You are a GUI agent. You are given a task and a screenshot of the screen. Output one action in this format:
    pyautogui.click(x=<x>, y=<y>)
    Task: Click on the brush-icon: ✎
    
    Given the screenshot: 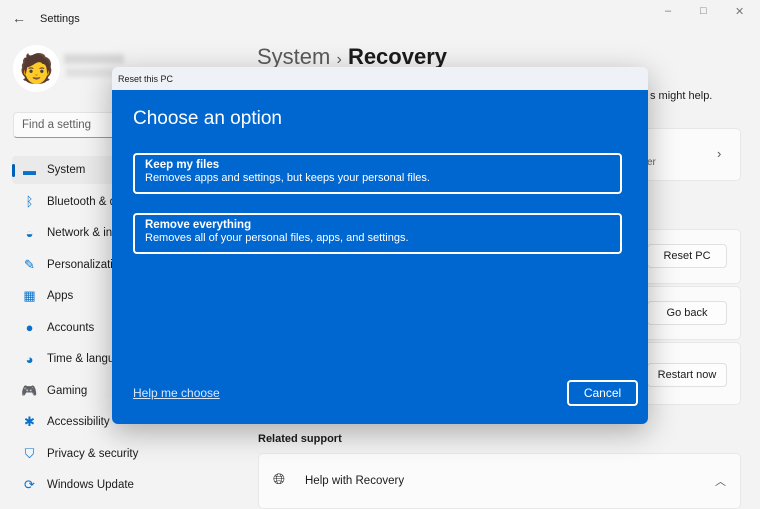 What is the action you would take?
    pyautogui.click(x=29, y=264)
    